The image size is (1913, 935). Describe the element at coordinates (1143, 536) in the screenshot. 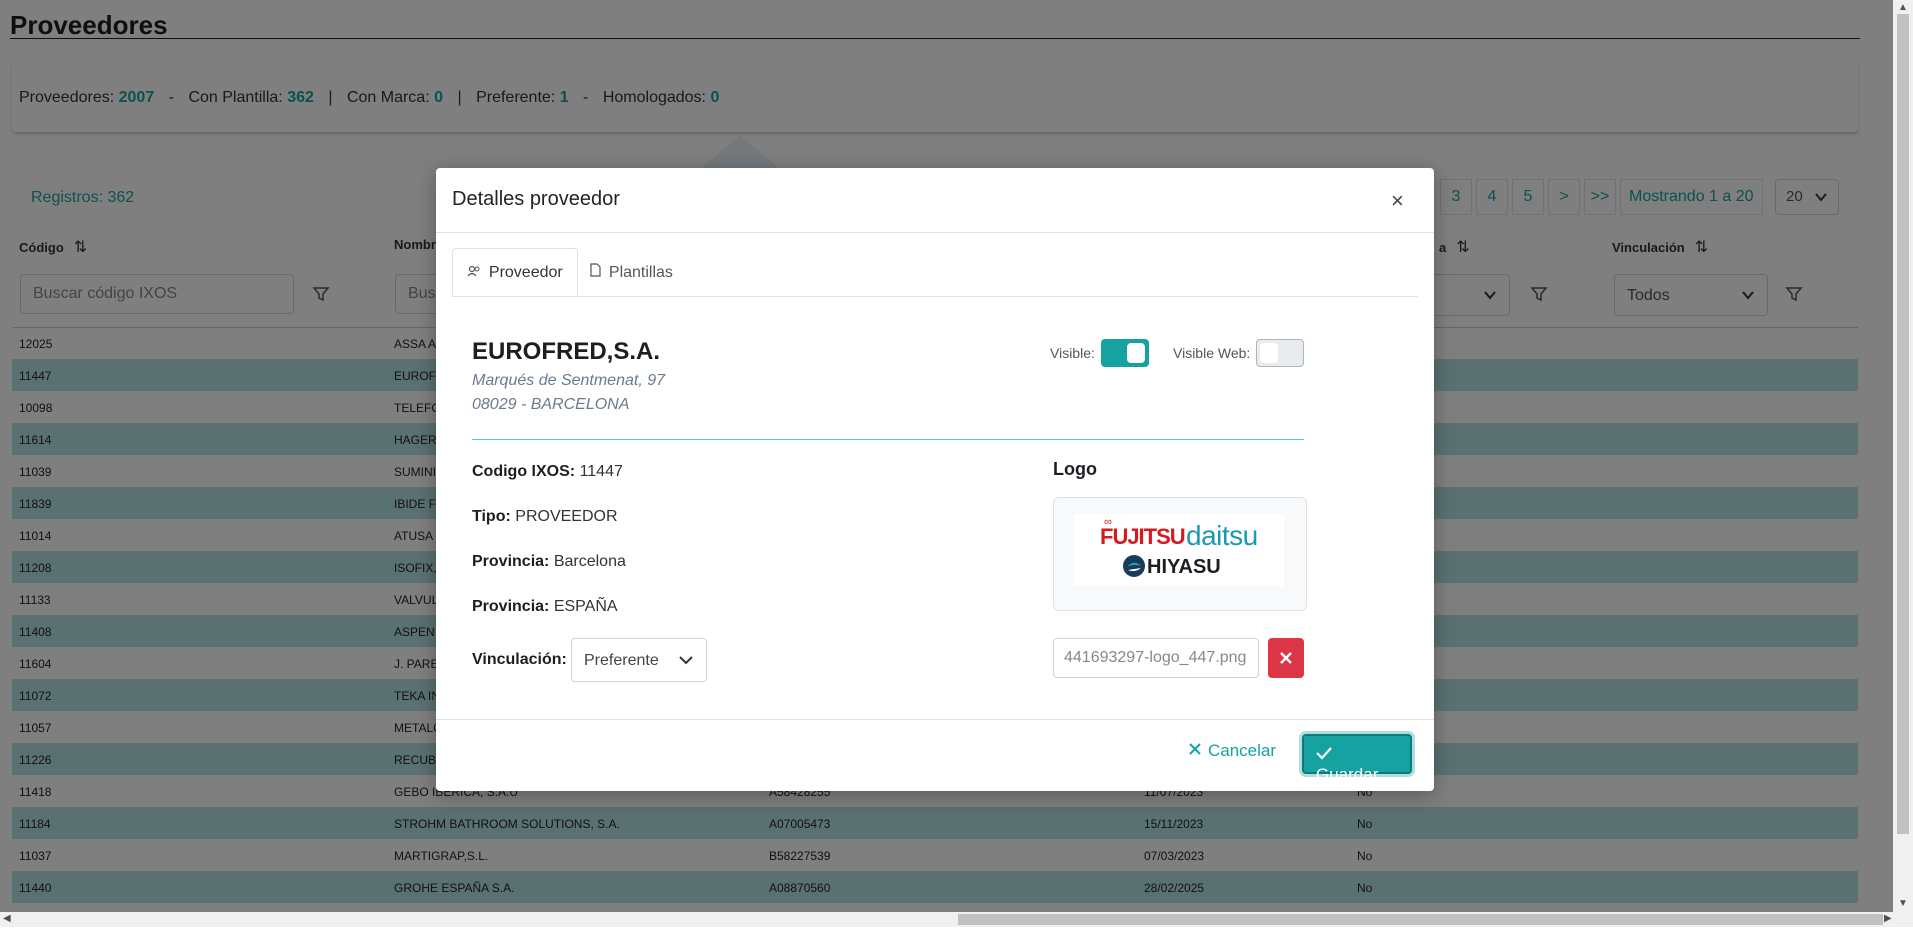

I see `logo-fujitsu-text: FUJITSU` at that location.